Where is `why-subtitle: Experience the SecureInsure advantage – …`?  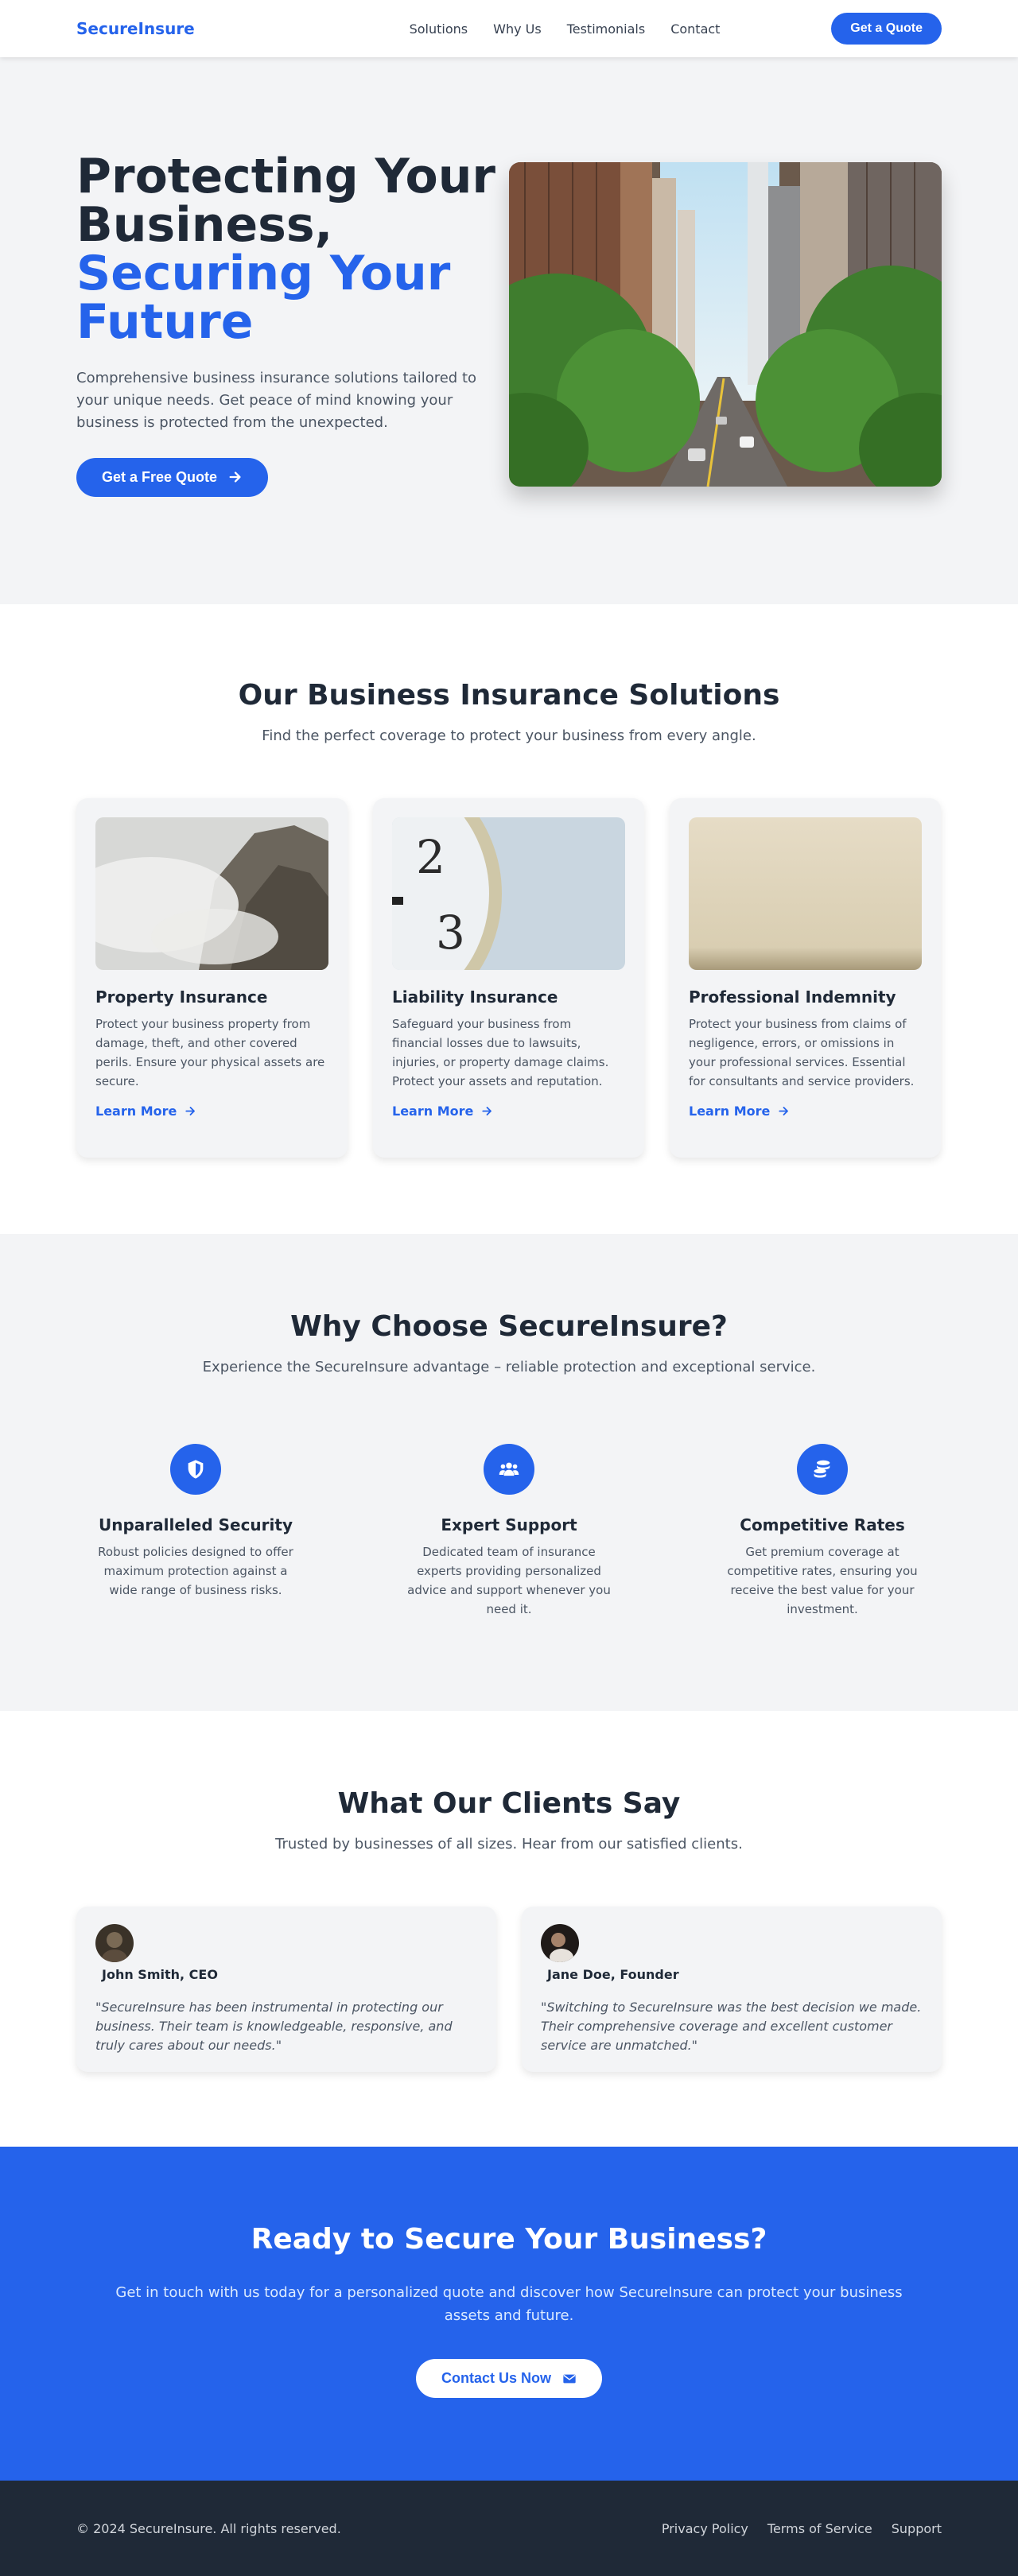
why-subtitle: Experience the SecureInsure advantage – … is located at coordinates (509, 1367).